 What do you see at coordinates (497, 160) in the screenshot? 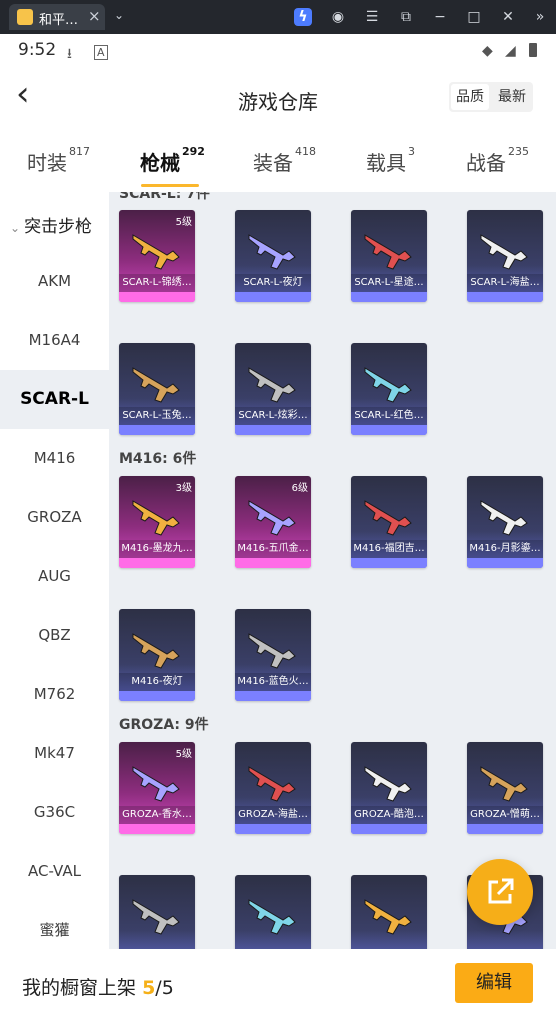
I see `tab-gear: 战备 235` at bounding box center [497, 160].